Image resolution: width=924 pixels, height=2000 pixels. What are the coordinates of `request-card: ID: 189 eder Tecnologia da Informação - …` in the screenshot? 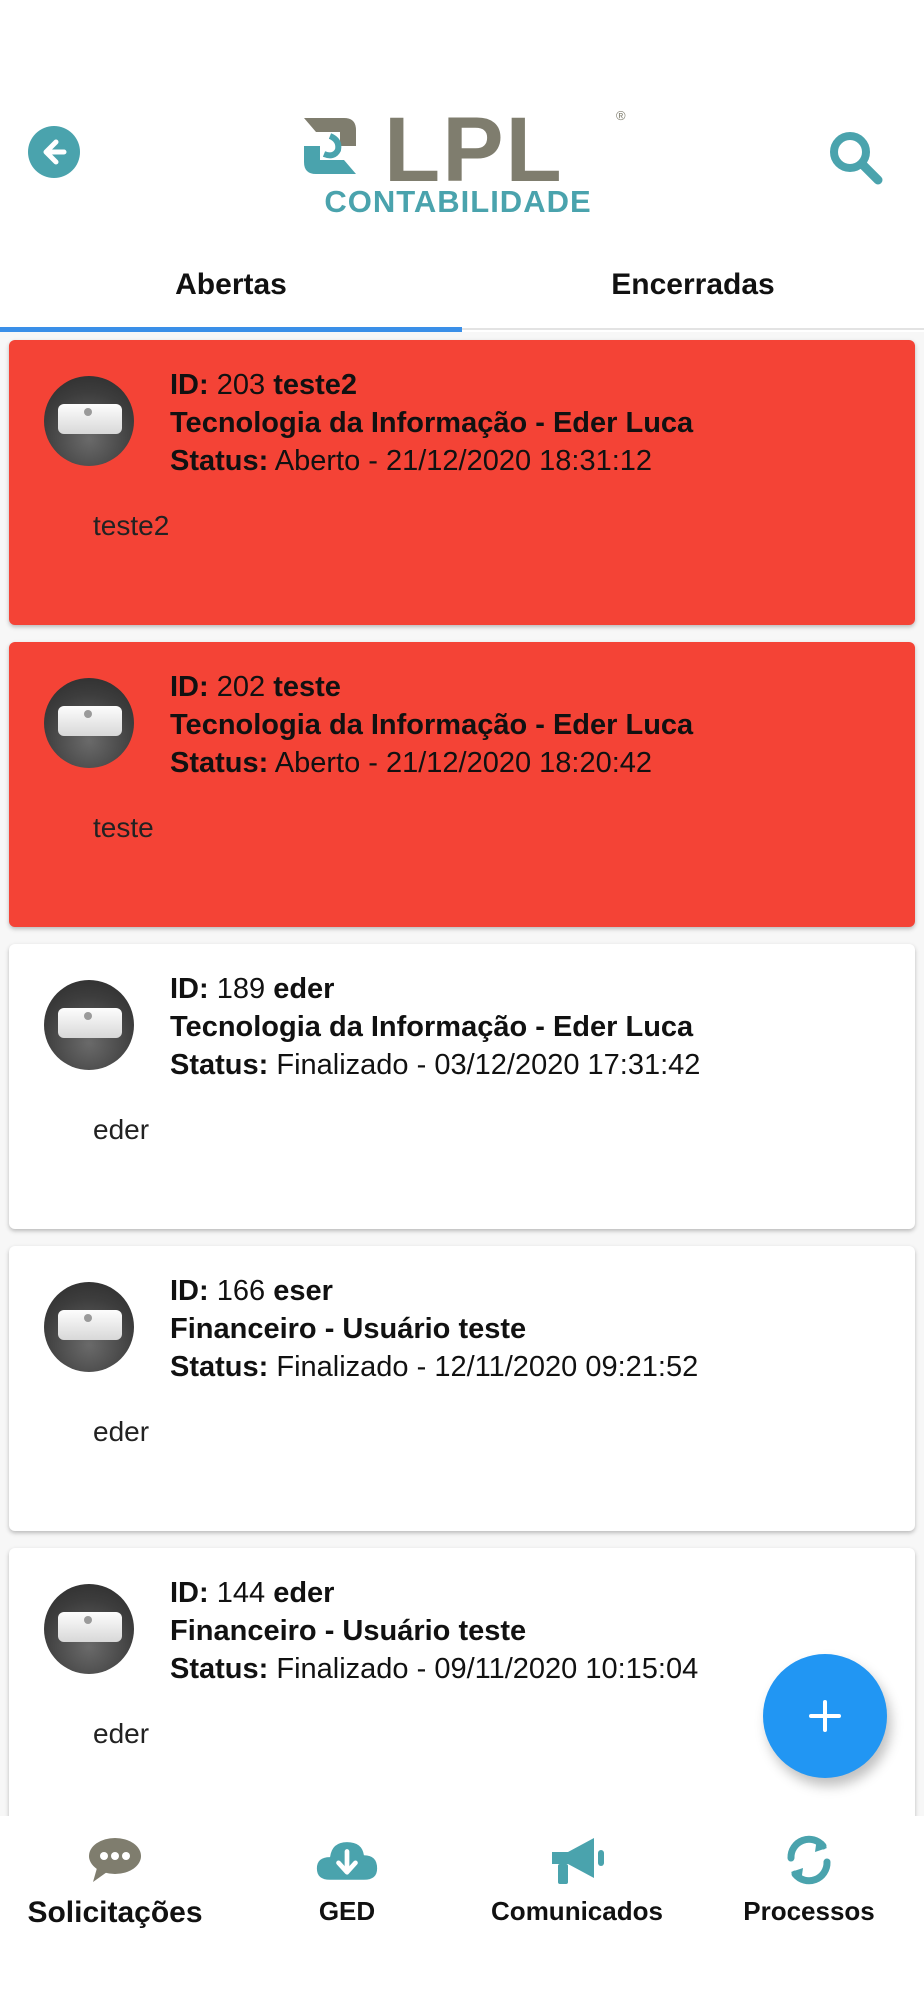 It's located at (462, 1086).